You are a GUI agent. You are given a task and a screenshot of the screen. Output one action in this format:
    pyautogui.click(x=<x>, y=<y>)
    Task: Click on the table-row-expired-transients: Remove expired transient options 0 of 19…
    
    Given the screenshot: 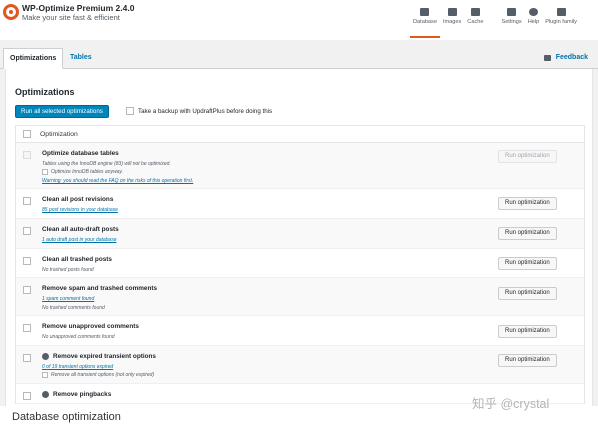 What is the action you would take?
    pyautogui.click(x=300, y=365)
    